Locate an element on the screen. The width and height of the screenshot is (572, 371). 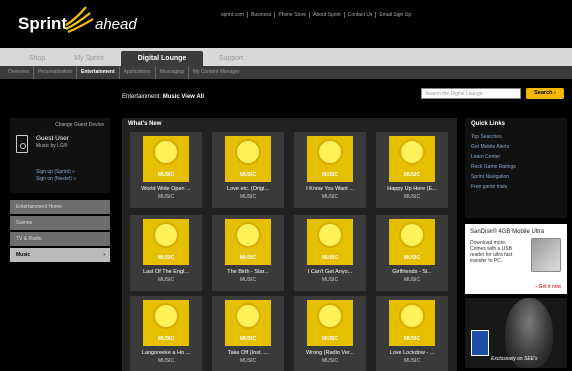
music-tile: MUSIC Take Off (Inst. ... MUSIC is located at coordinates (248, 333).